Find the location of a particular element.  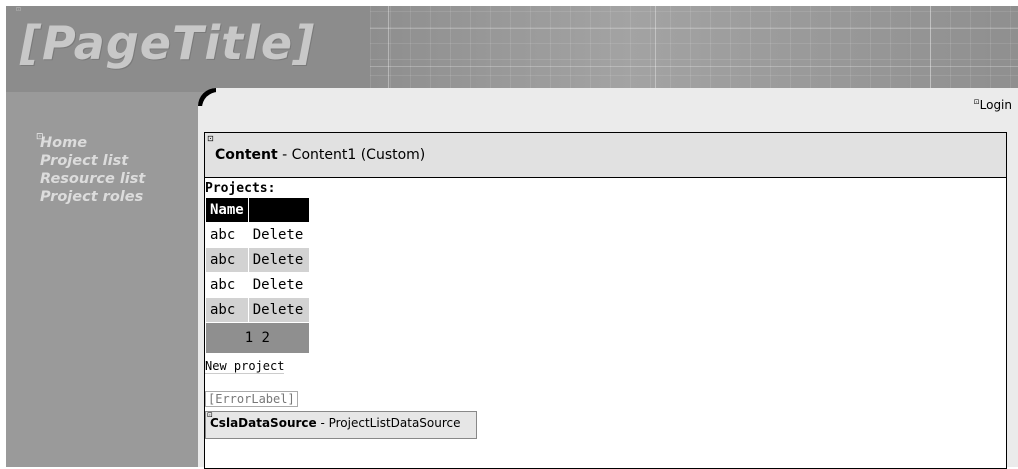

grid-header-action is located at coordinates (278, 210).